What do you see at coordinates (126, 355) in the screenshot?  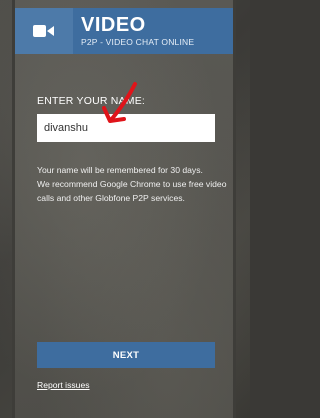 I see `next-button: NEXT` at bounding box center [126, 355].